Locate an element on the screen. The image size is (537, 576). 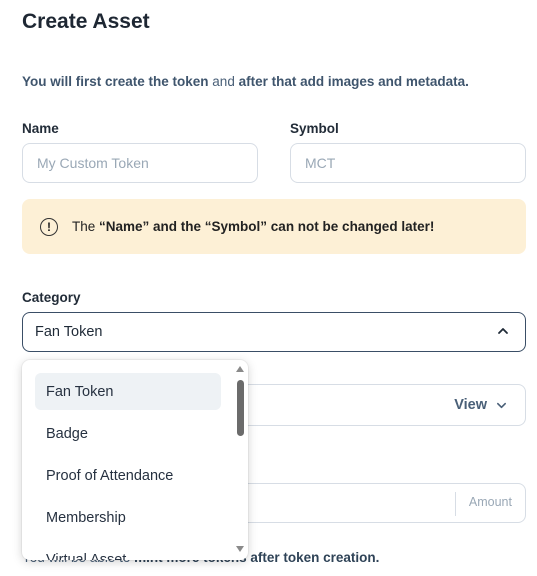
view-toggle: View is located at coordinates (378, 405).